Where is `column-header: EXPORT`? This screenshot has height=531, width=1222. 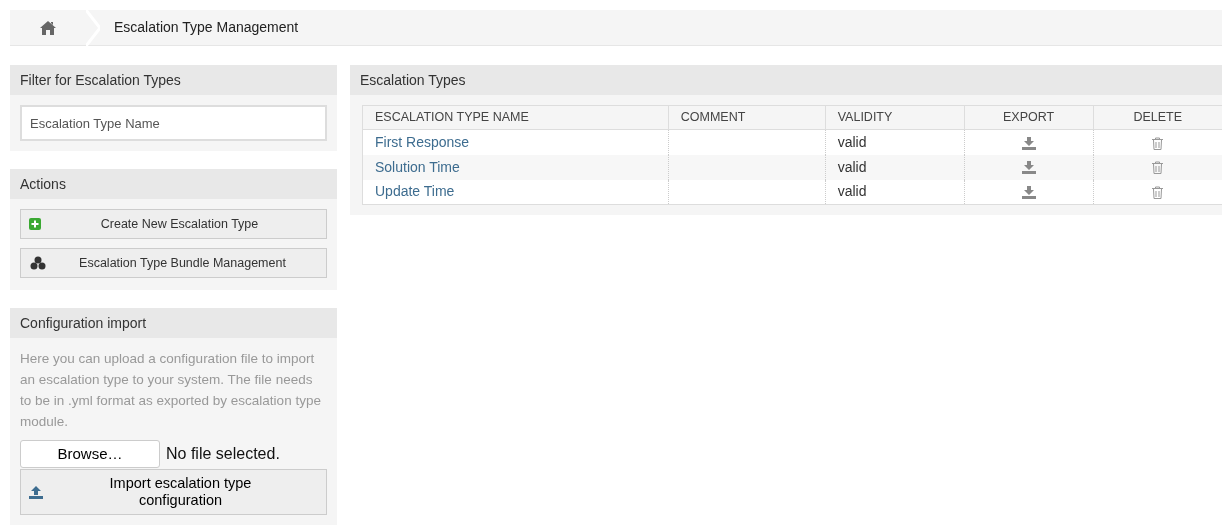
column-header: EXPORT is located at coordinates (1029, 117).